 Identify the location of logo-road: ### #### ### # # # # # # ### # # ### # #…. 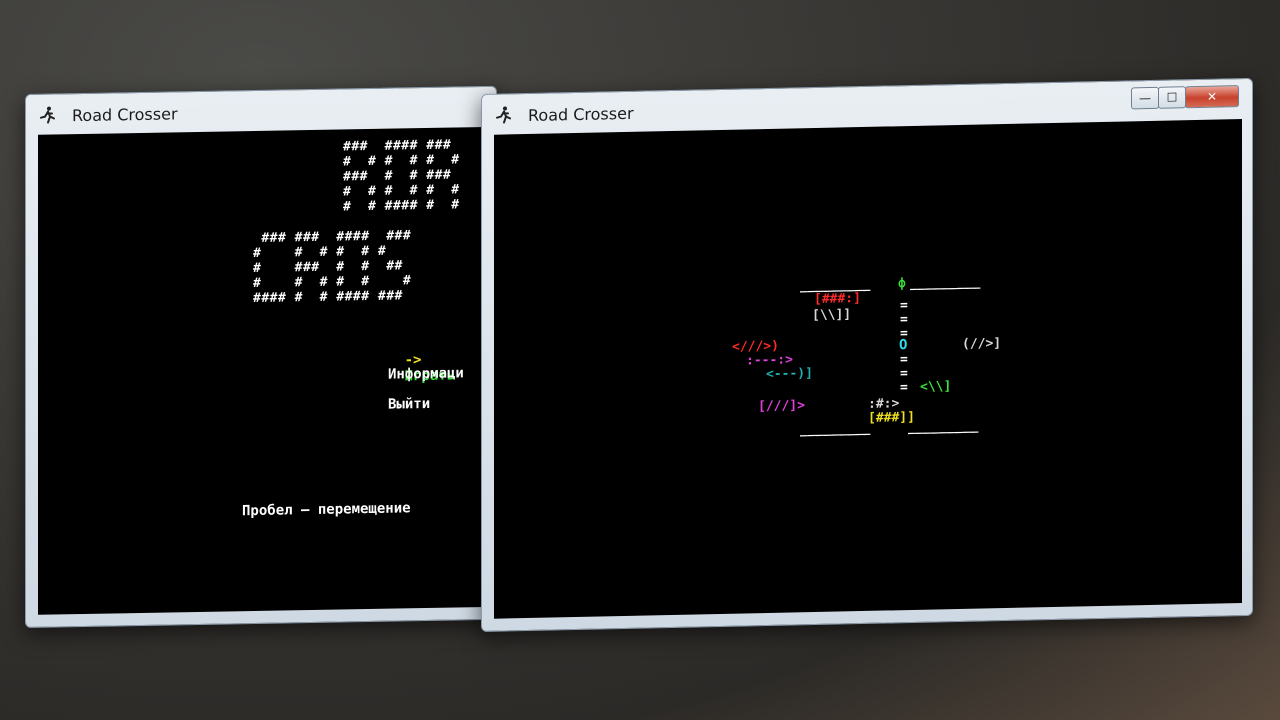
(401, 176).